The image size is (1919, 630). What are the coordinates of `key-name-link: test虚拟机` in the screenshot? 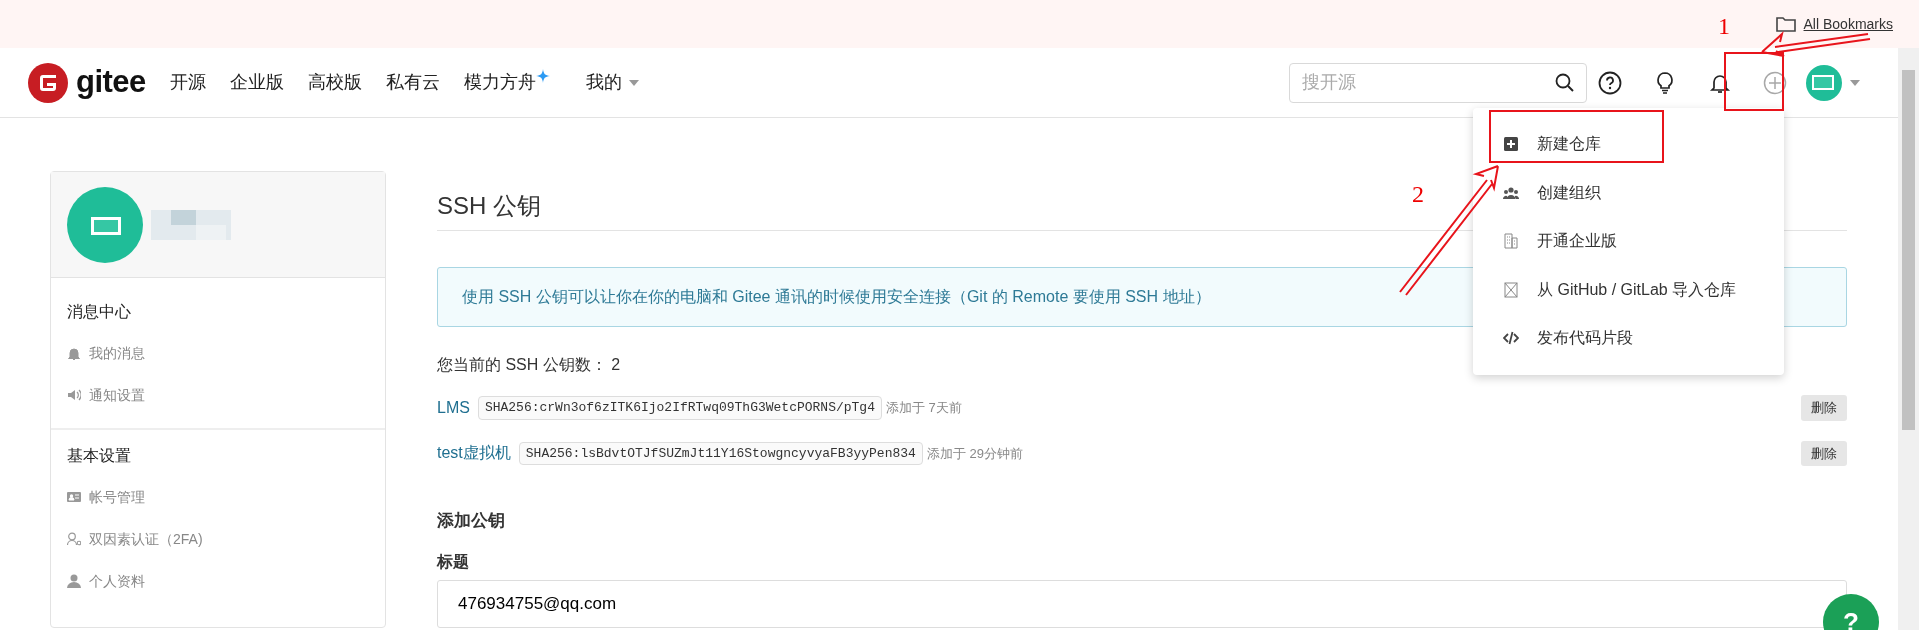 It's located at (474, 453).